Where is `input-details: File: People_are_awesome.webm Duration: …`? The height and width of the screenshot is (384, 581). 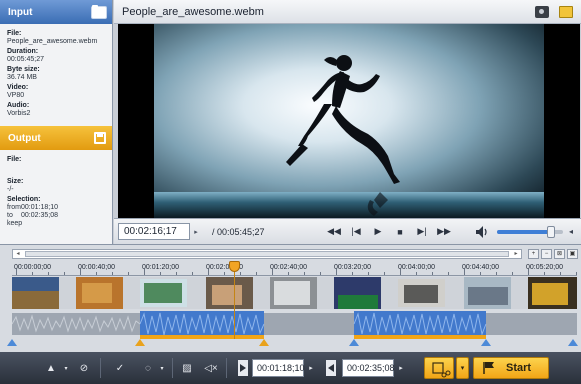 input-details: File: People_are_awesome.webm Duration: … is located at coordinates (56, 73).